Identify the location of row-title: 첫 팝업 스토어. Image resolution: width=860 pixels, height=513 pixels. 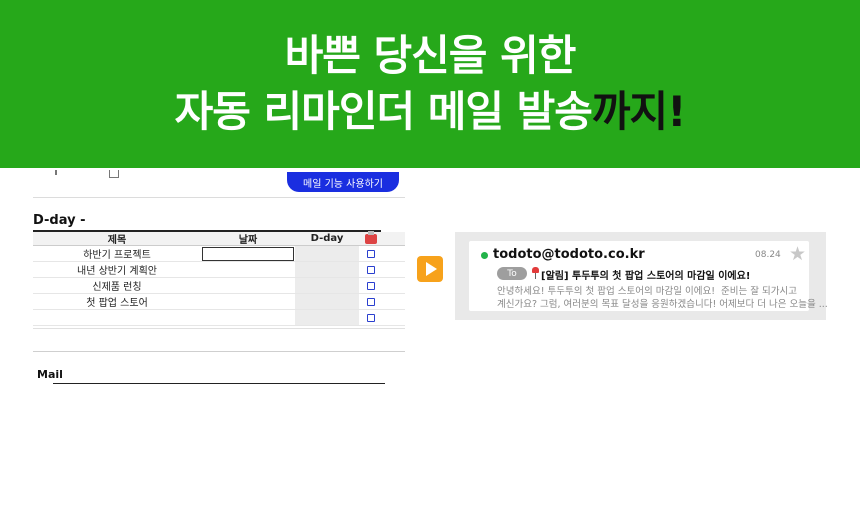
(117, 301).